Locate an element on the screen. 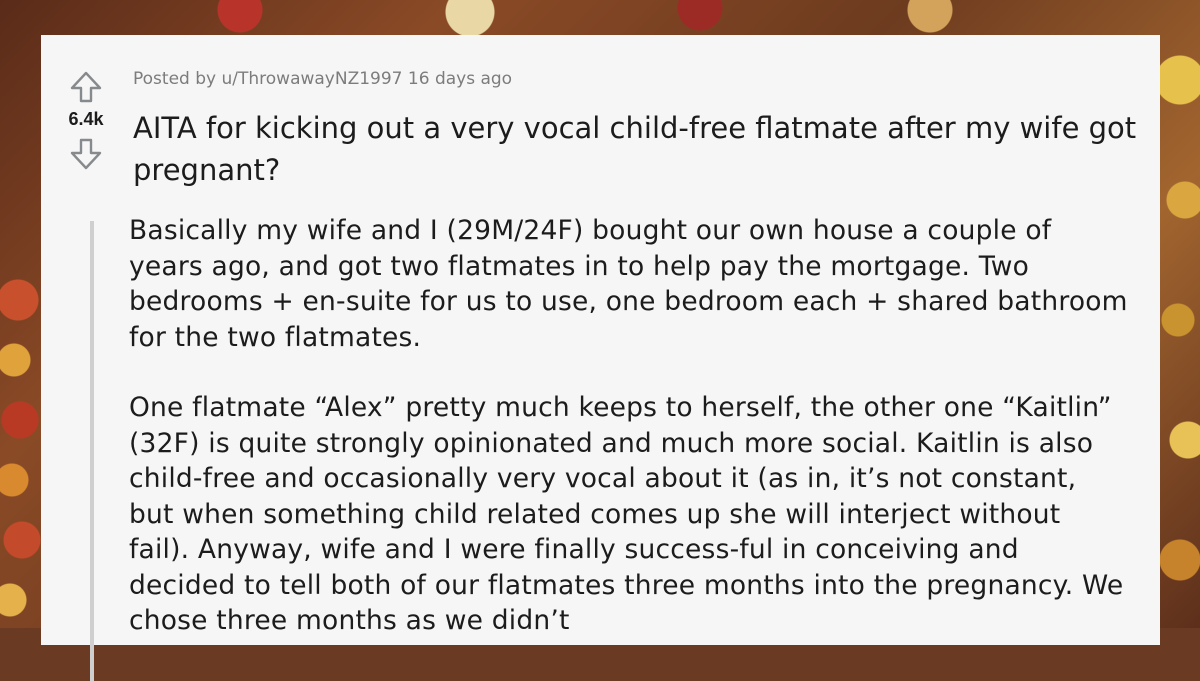  vote-column: 6.4k is located at coordinates (86, 120).